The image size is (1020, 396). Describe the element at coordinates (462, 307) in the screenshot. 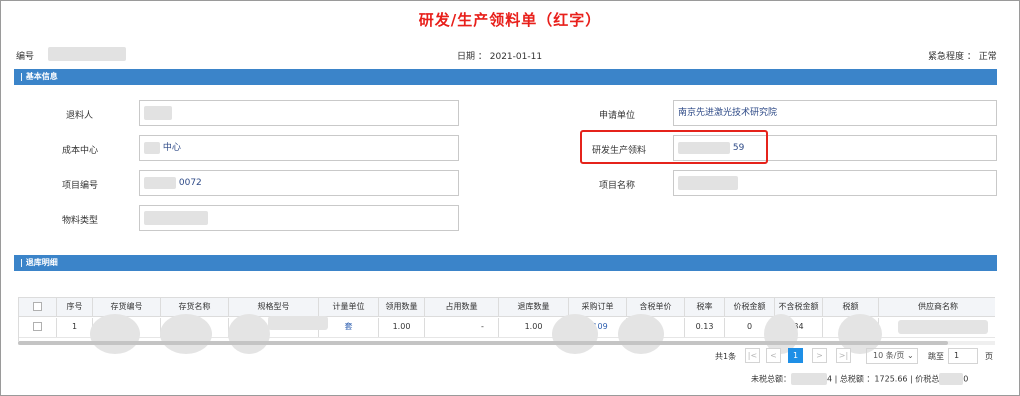

I see `column-header: 占用数量` at that location.